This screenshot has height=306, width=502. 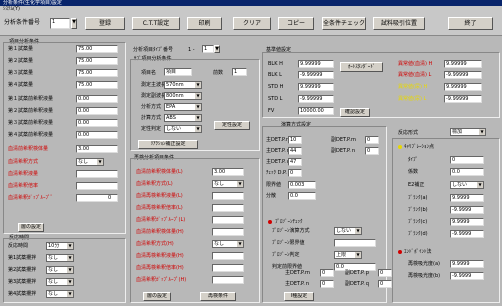 What do you see at coordinates (251, 9) in the screenshot?
I see `menu-bar: ｼｽﾃﾑ(Y)` at bounding box center [251, 9].